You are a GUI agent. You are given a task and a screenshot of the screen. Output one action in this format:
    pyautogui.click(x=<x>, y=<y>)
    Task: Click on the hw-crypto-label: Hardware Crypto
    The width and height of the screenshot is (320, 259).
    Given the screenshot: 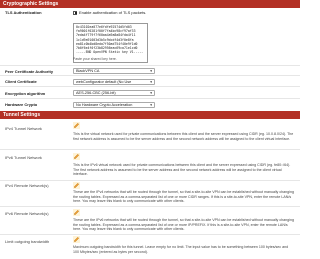 What is the action you would take?
    pyautogui.click(x=21, y=104)
    